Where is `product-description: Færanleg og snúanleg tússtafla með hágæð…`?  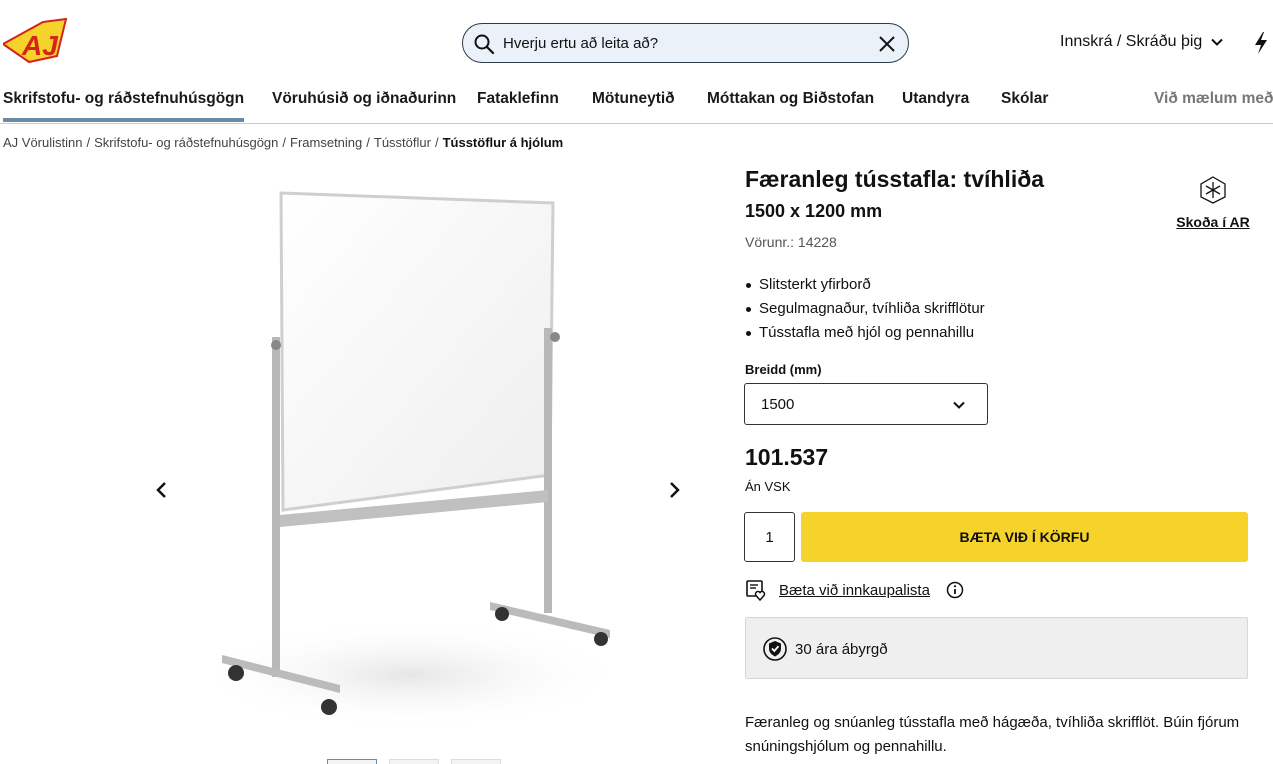 product-description: Færanleg og snúanleg tússtafla með hágæð… is located at coordinates (992, 734).